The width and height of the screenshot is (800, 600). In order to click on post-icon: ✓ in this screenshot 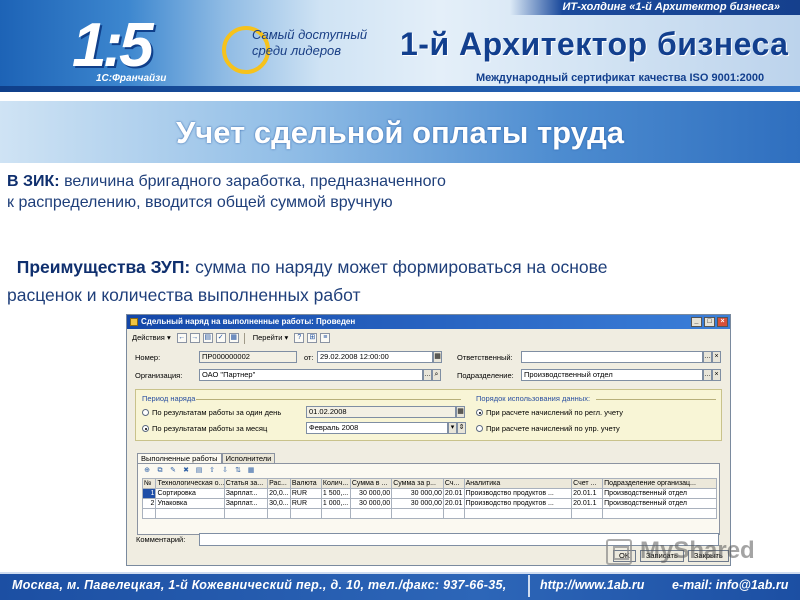, I will do `click(220, 338)`.